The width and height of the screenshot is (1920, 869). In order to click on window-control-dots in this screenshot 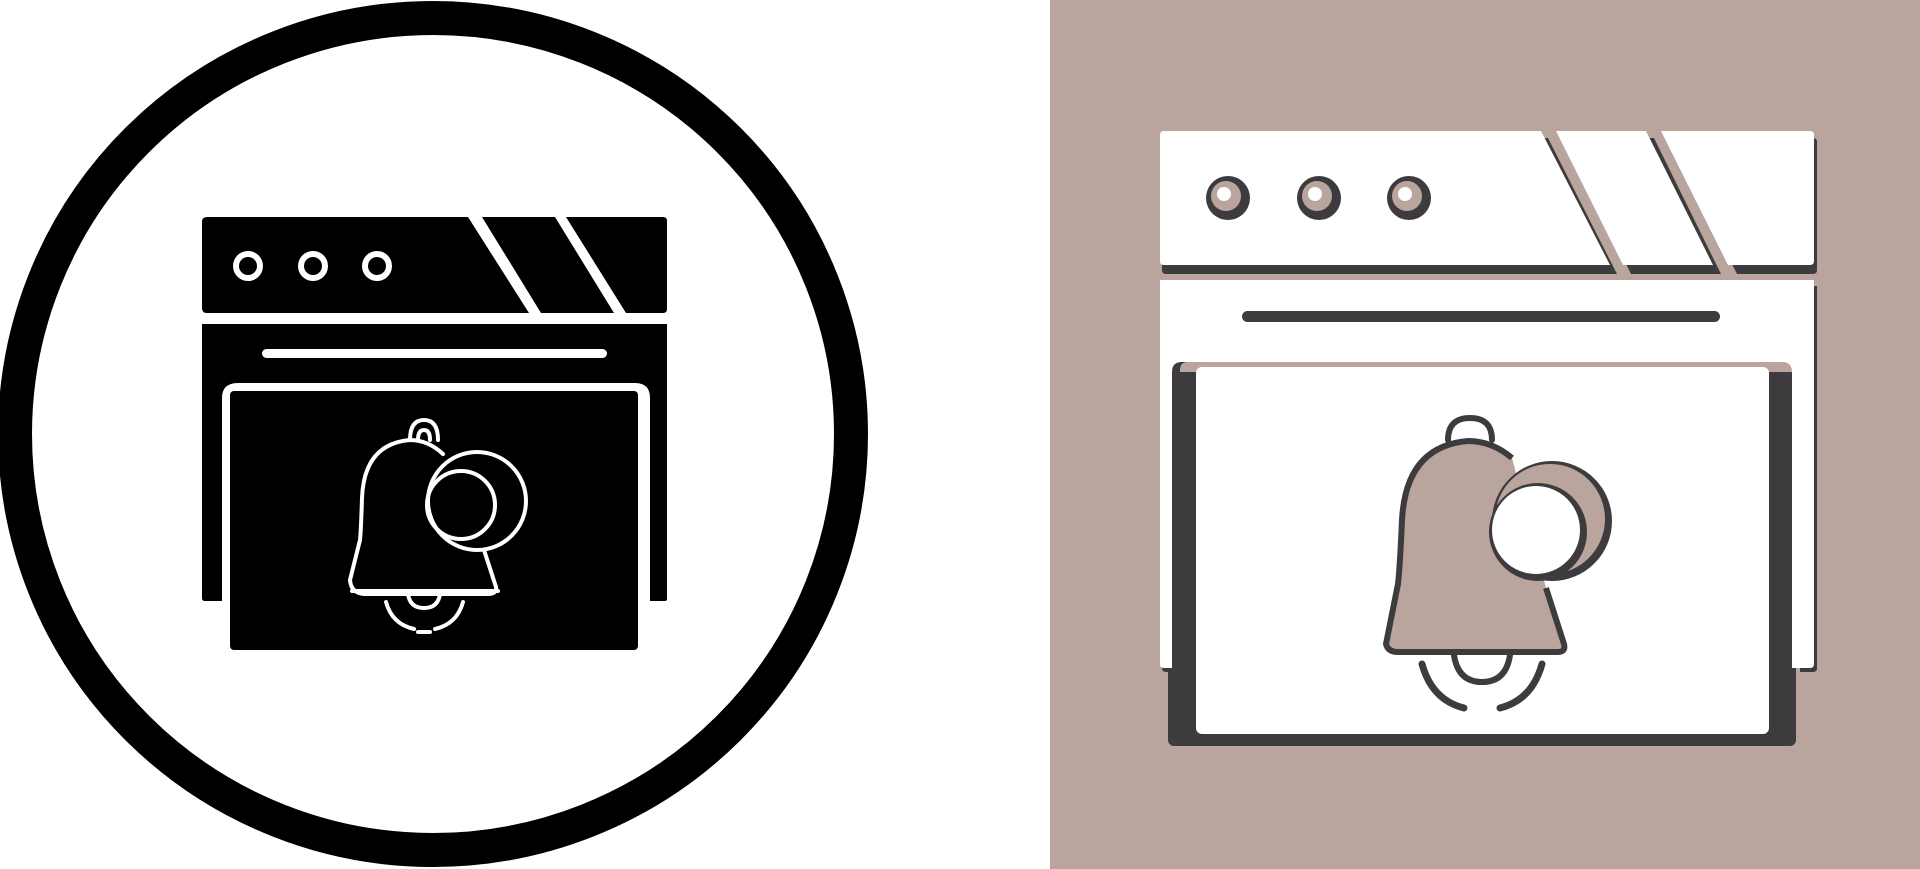, I will do `click(1318, 198)`.